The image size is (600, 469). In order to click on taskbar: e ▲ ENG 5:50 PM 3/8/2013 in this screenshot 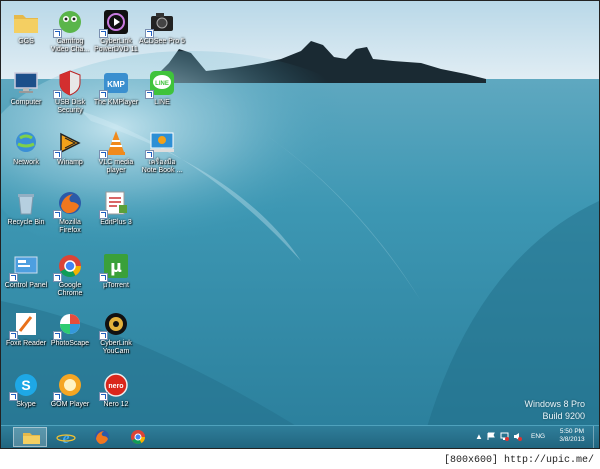, I will do `click(300, 436)`.